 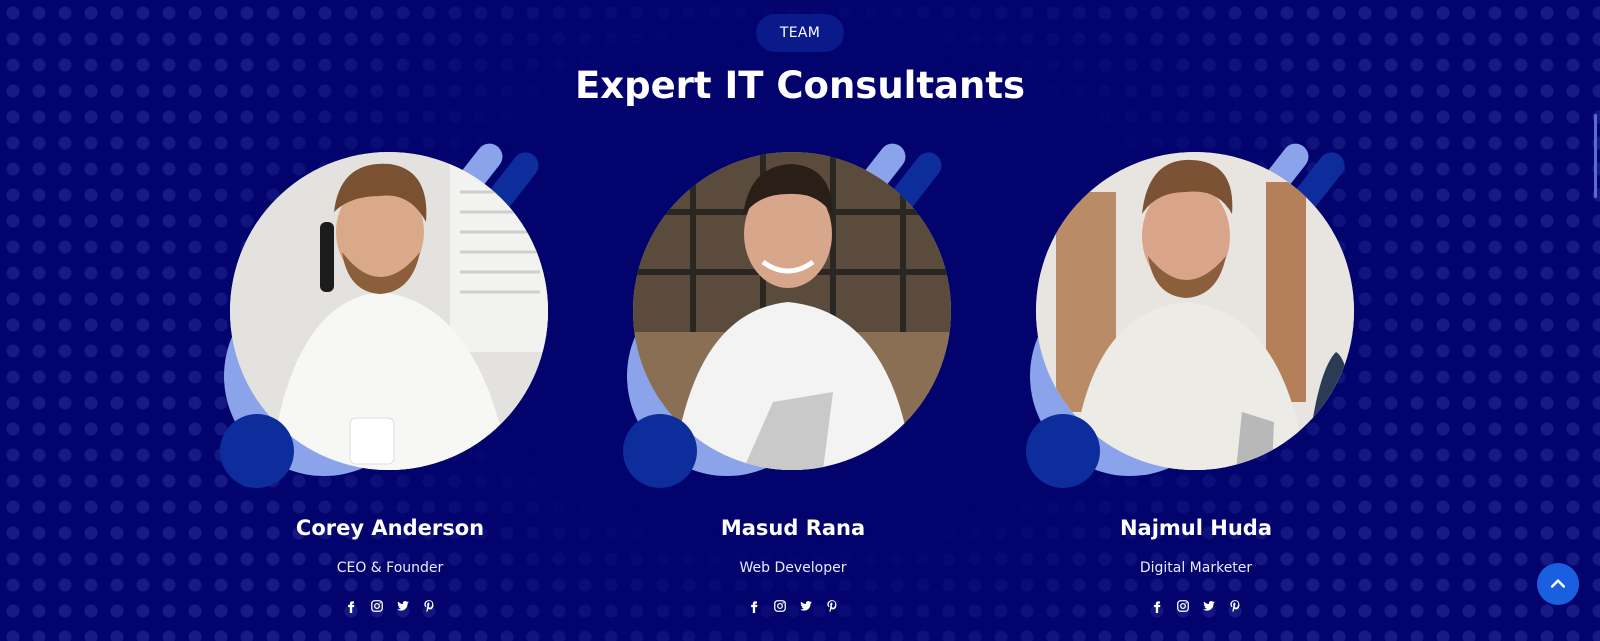 What do you see at coordinates (1195, 528) in the screenshot?
I see `member-name: Najmul Huda` at bounding box center [1195, 528].